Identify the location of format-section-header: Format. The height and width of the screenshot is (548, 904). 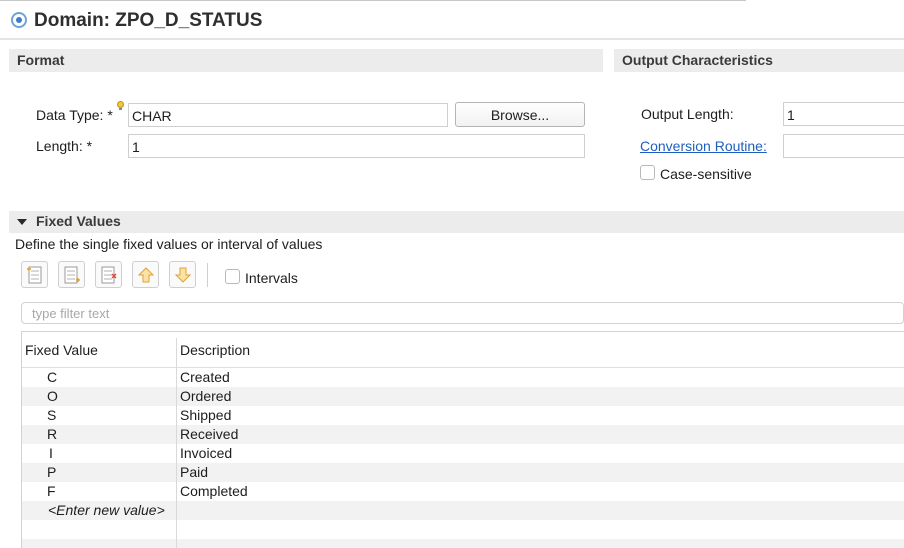
(306, 60).